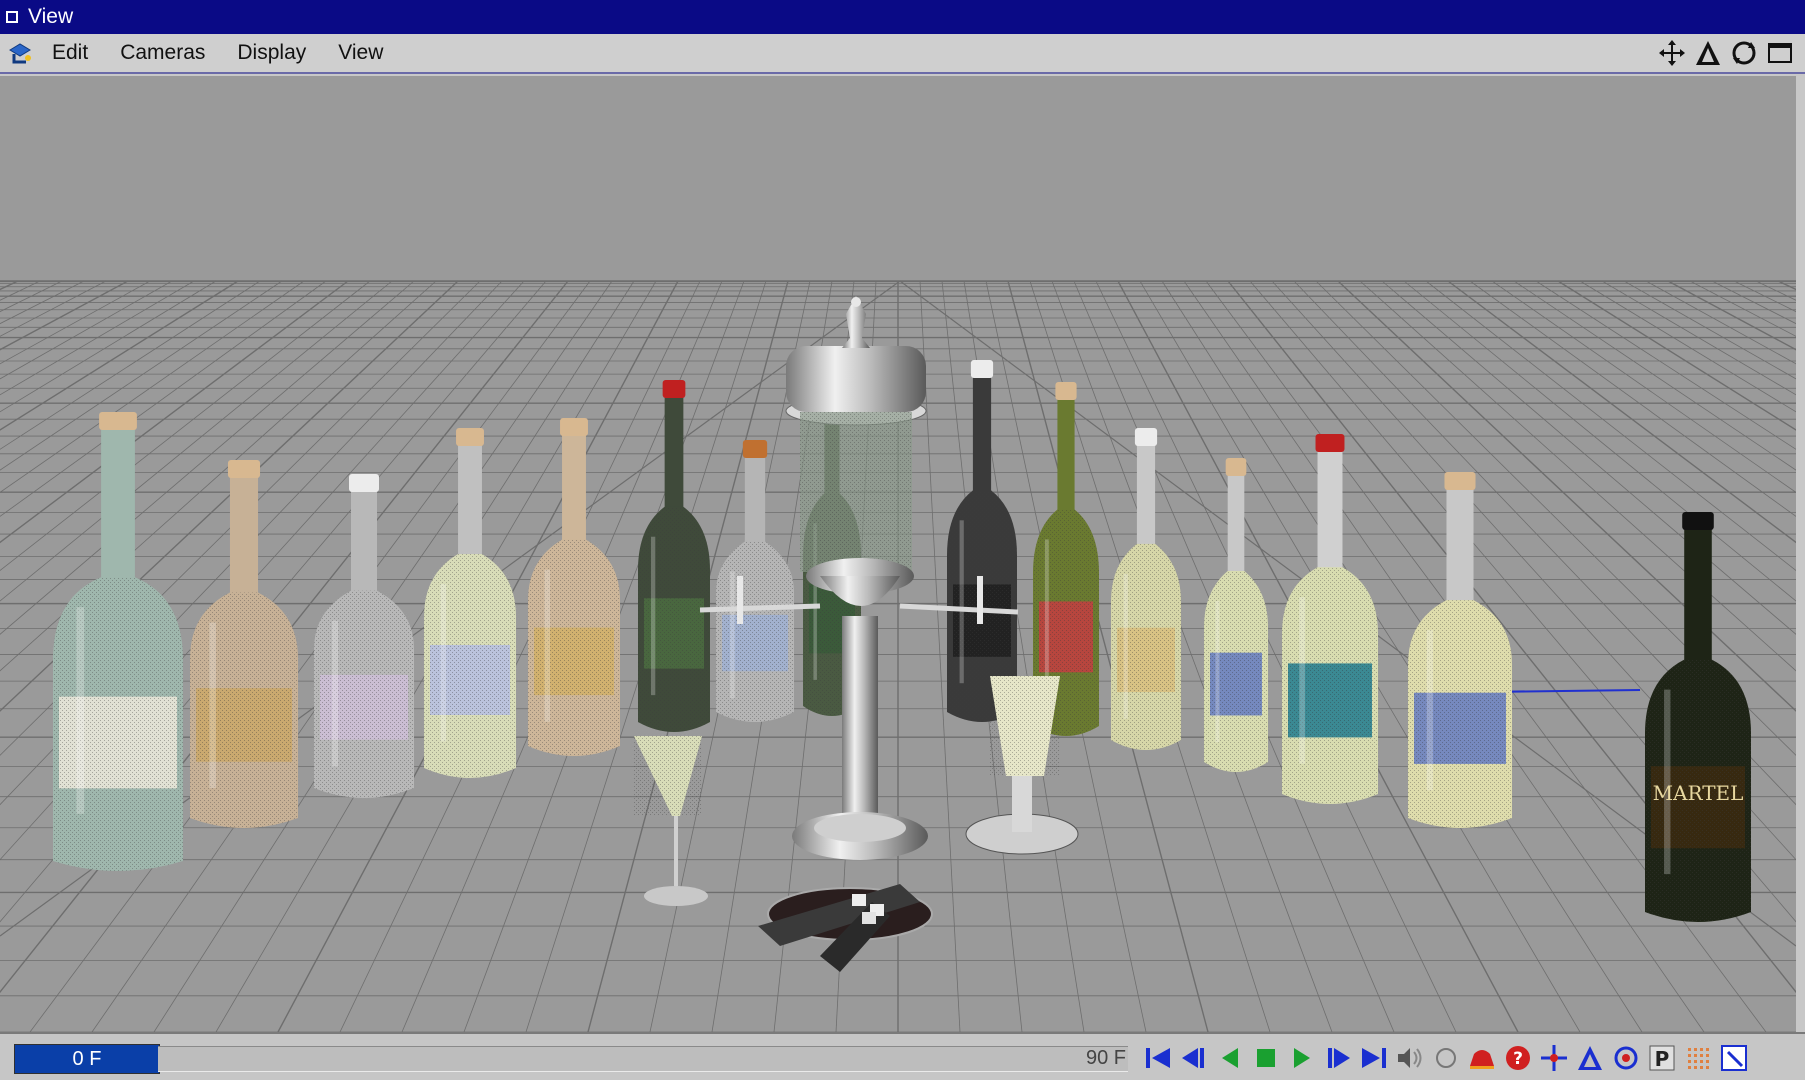  I want to click on maximize-view-icon, so click(1780, 53).